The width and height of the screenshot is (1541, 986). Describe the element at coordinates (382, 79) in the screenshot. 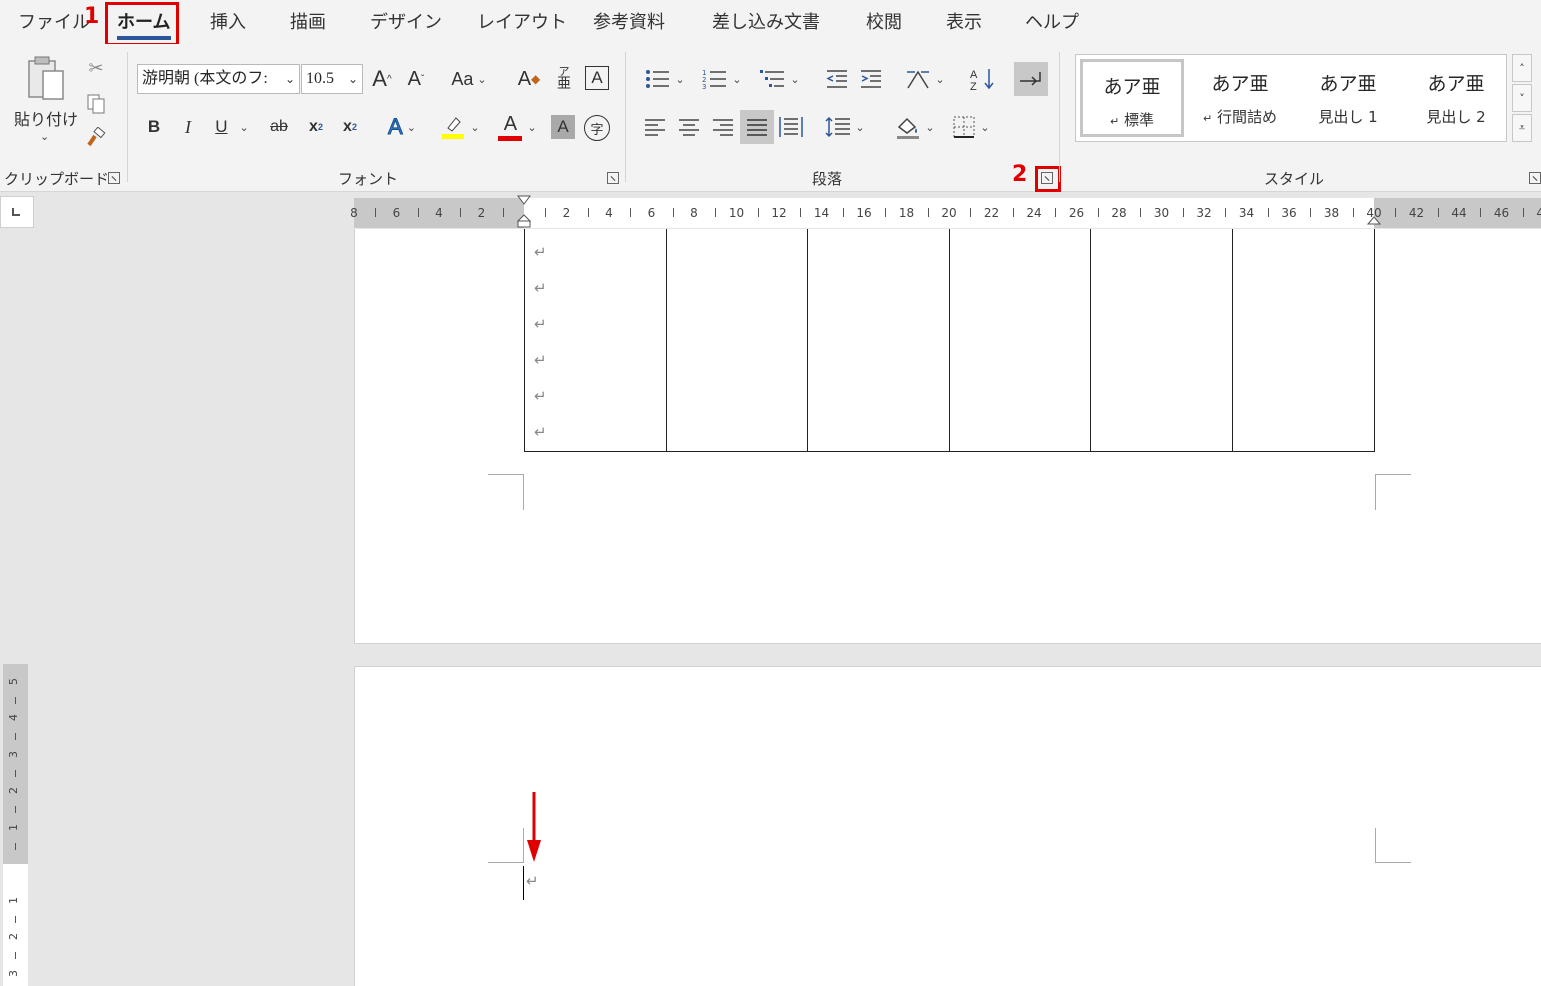

I see `grow-font-button: A ^` at that location.